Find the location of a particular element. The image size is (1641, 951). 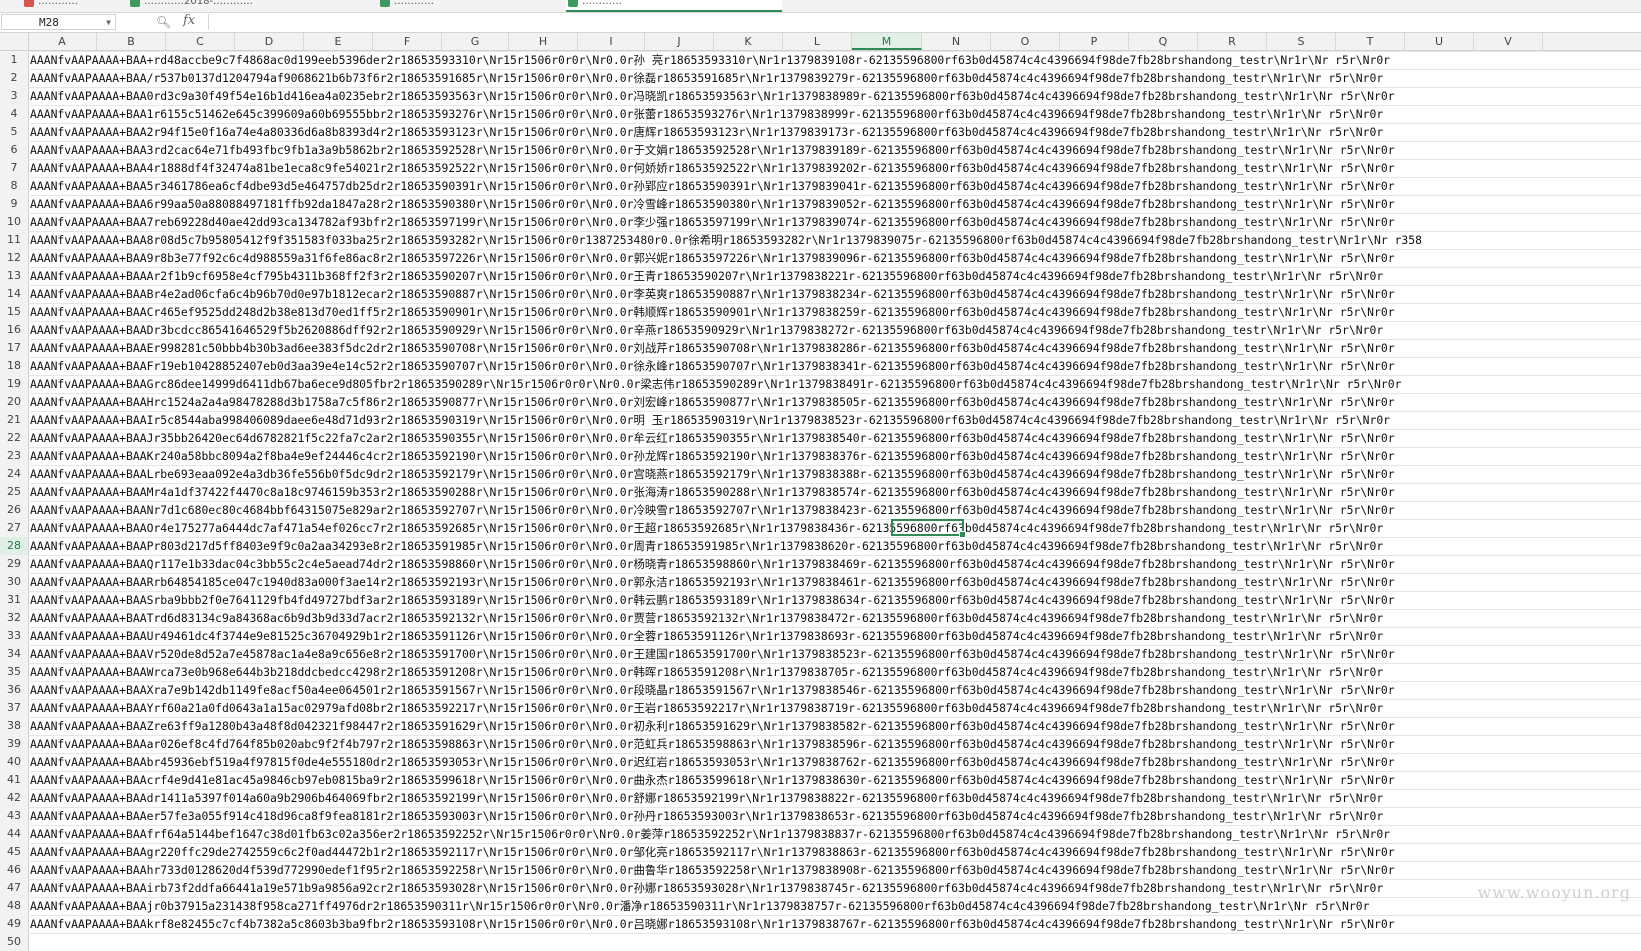

row-header: 8 is located at coordinates (14, 186).